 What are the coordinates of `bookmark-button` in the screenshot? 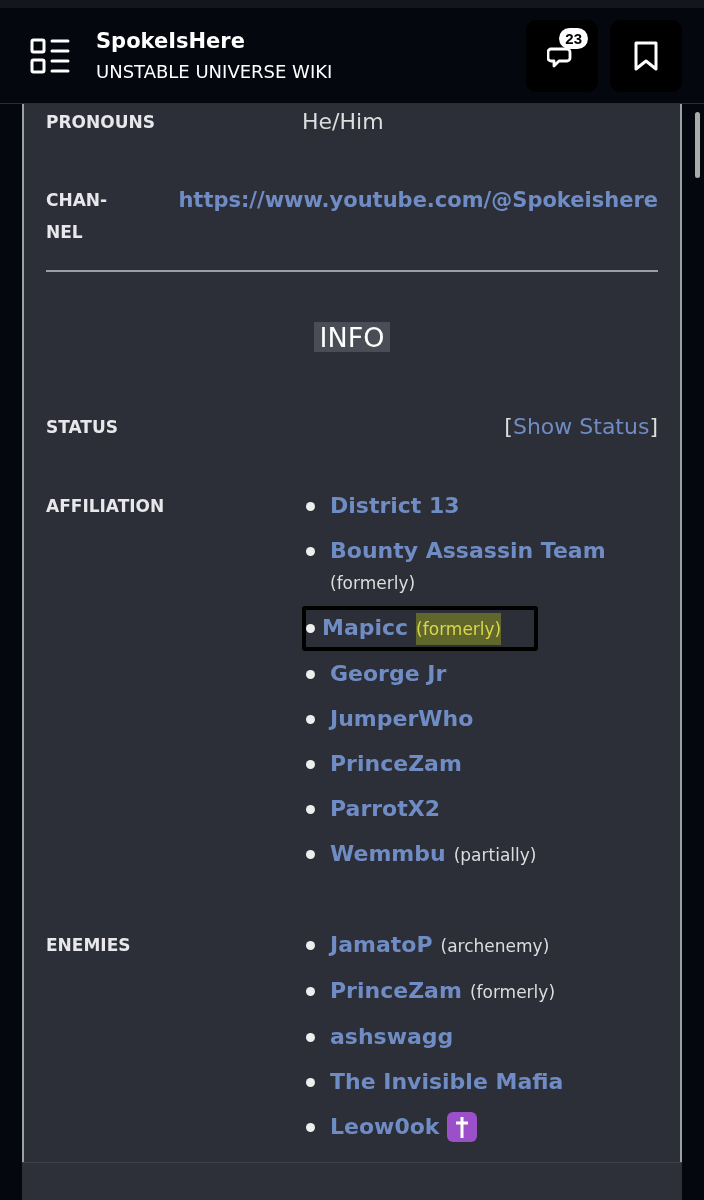 It's located at (646, 55).